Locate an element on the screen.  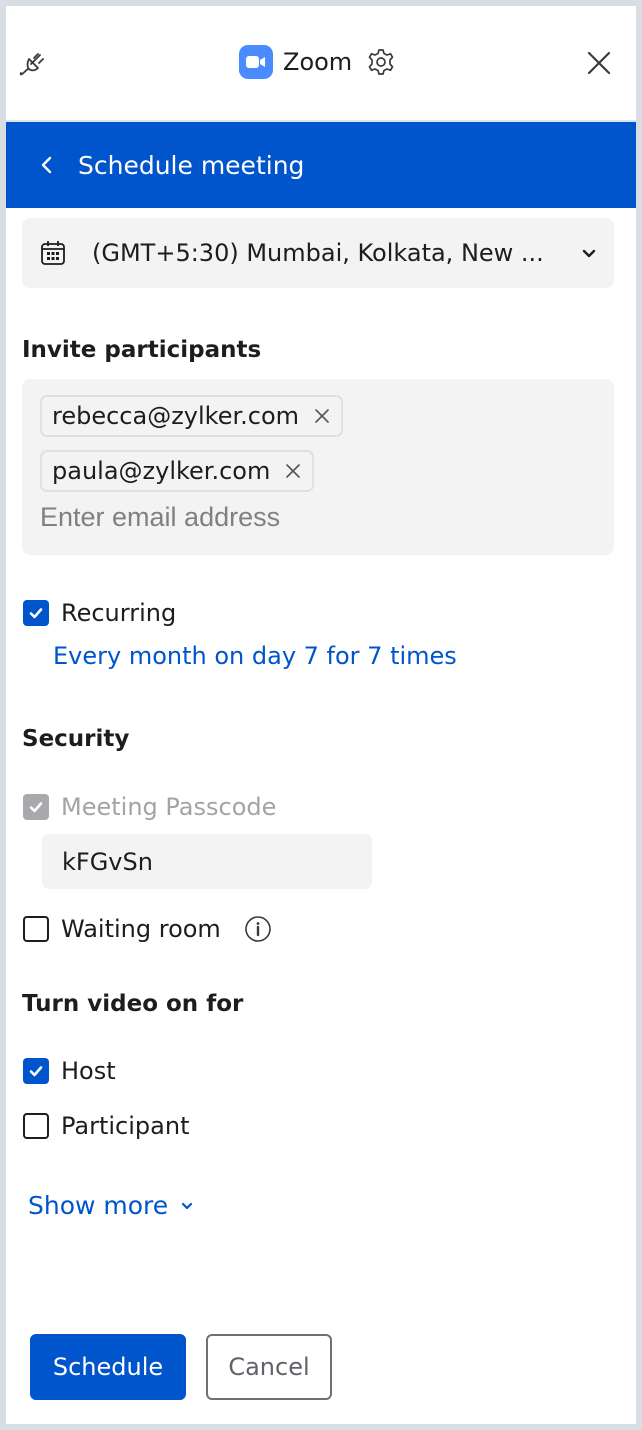
show-more-link: Show more is located at coordinates (112, 1205).